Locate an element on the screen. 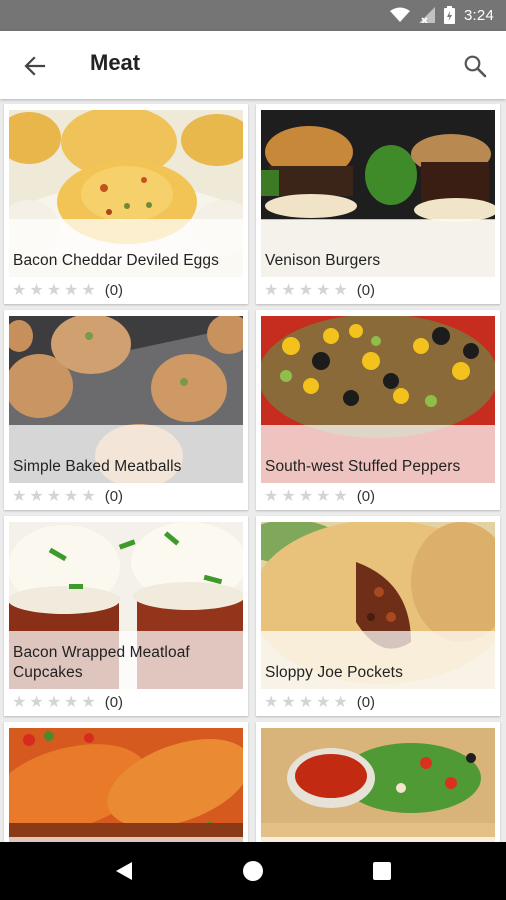 This screenshot has height=900, width=506. status-bar: 3:24 is located at coordinates (253, 15).